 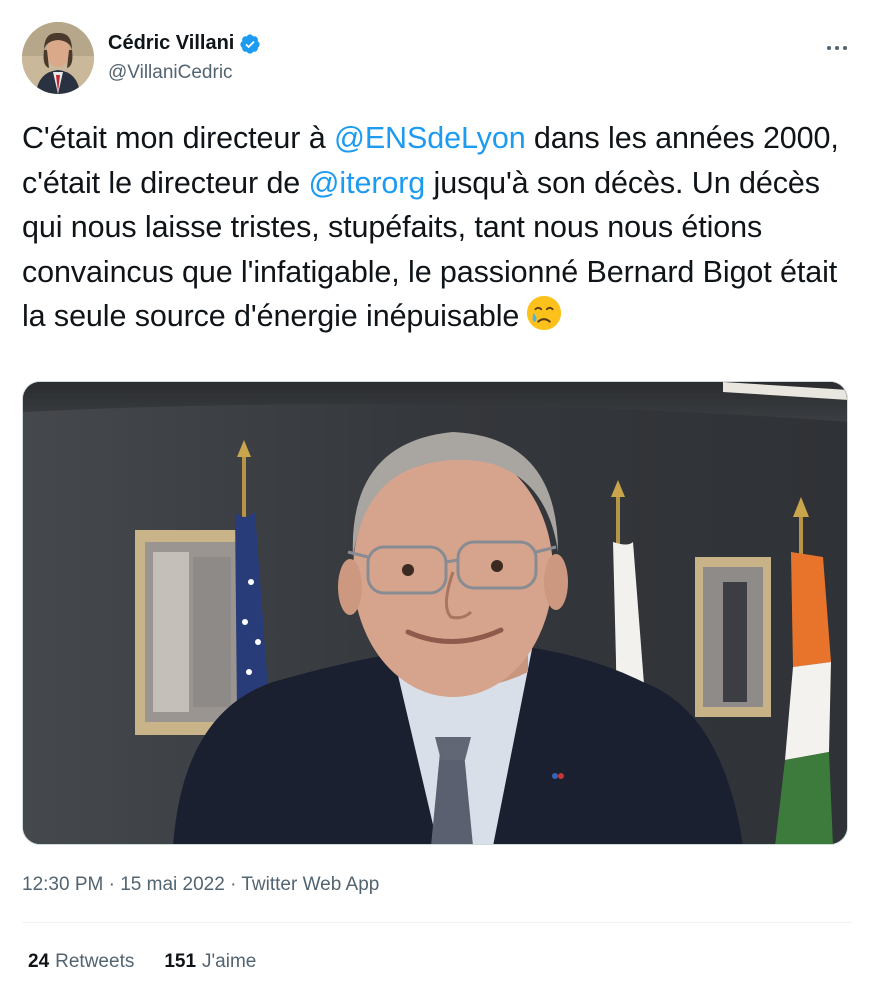 What do you see at coordinates (310, 884) in the screenshot?
I see `tweet-source: Twitter Web App` at bounding box center [310, 884].